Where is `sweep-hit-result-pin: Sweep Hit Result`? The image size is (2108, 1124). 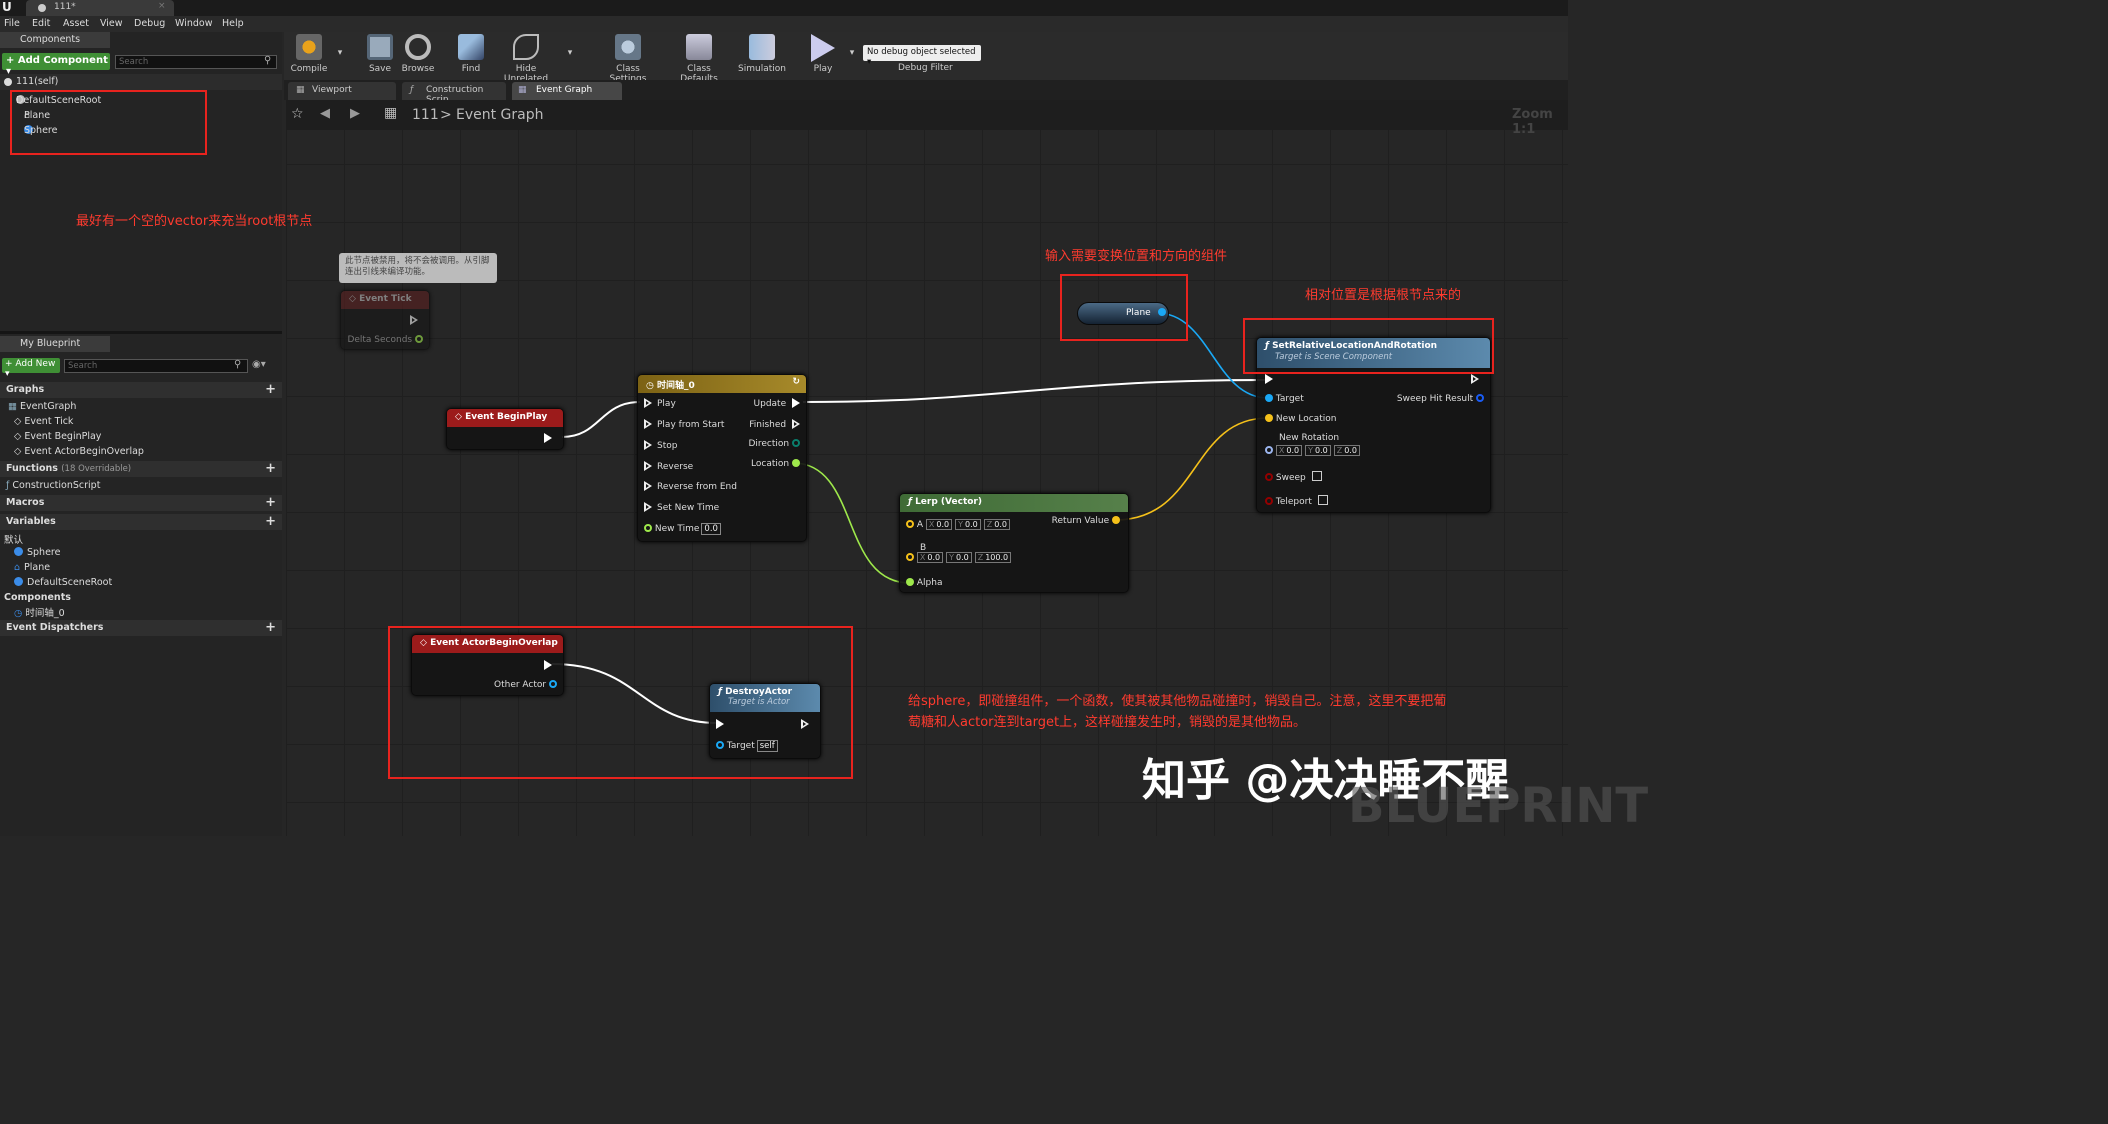 sweep-hit-result-pin: Sweep Hit Result is located at coordinates (1440, 399).